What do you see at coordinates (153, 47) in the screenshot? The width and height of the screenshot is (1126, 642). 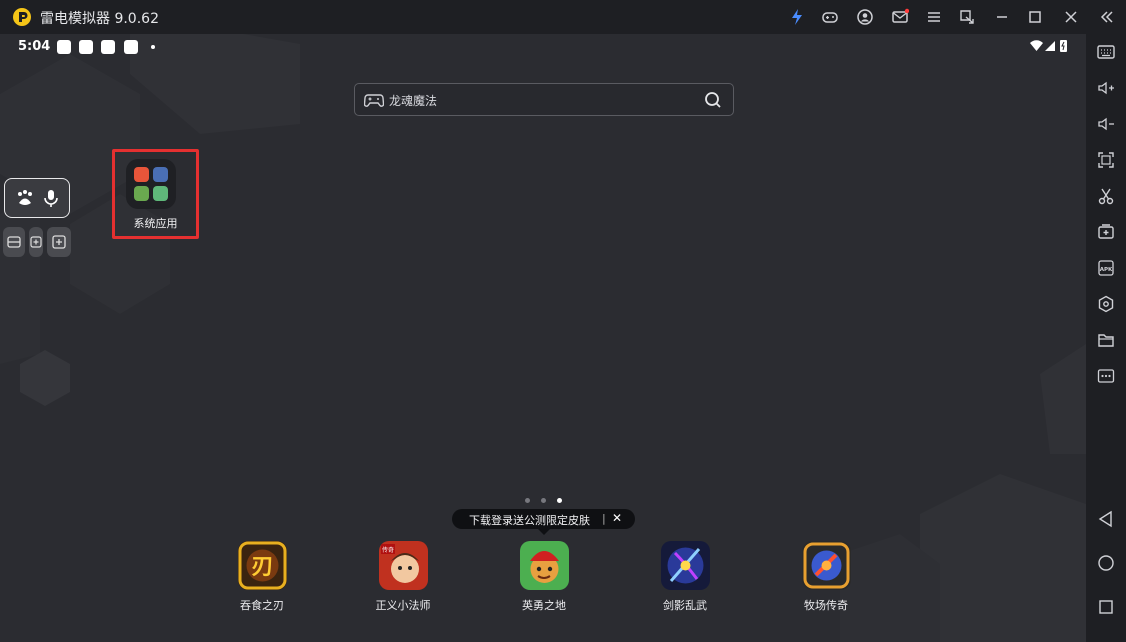 I see `more-notifications-dot` at bounding box center [153, 47].